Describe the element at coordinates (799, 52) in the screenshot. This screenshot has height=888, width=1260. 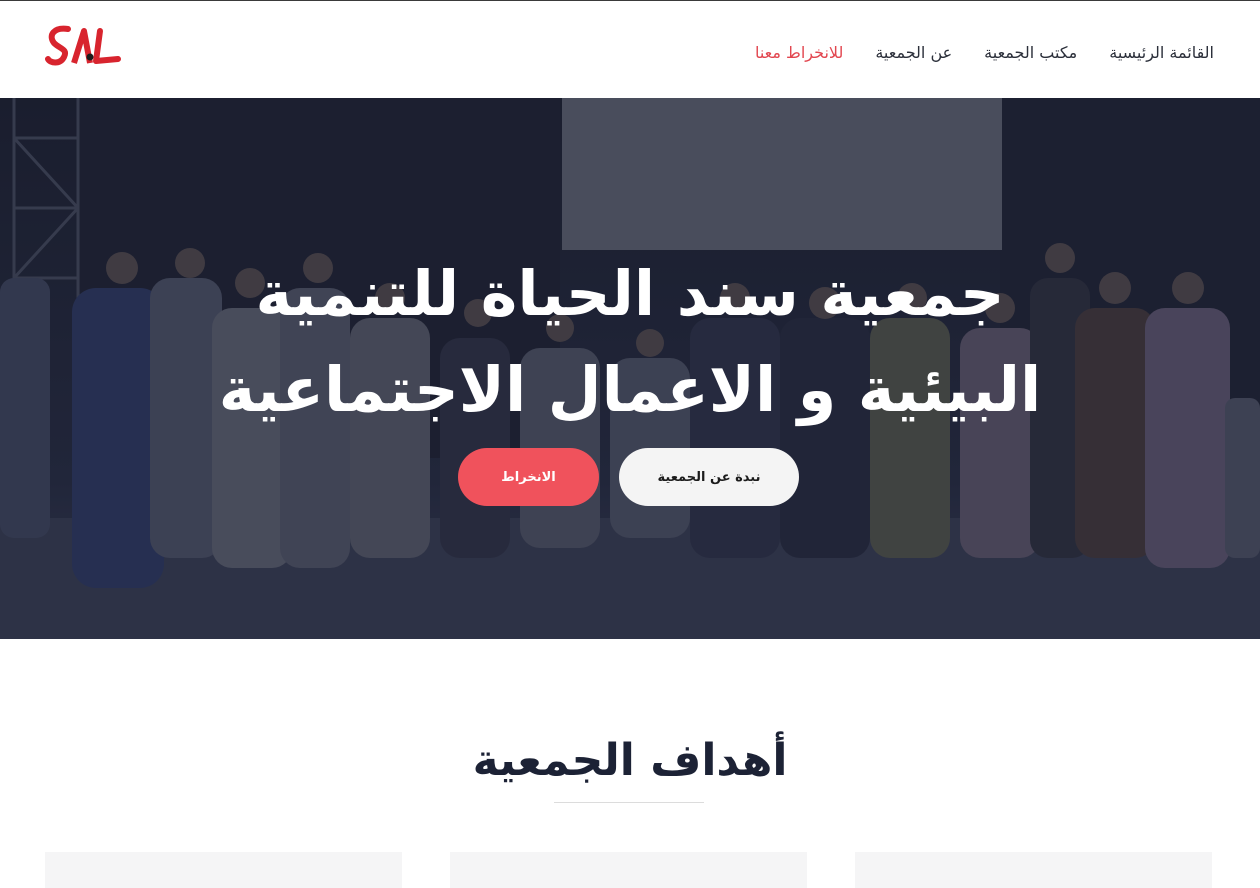
I see `nav-item-join: للانخراط معنا` at that location.